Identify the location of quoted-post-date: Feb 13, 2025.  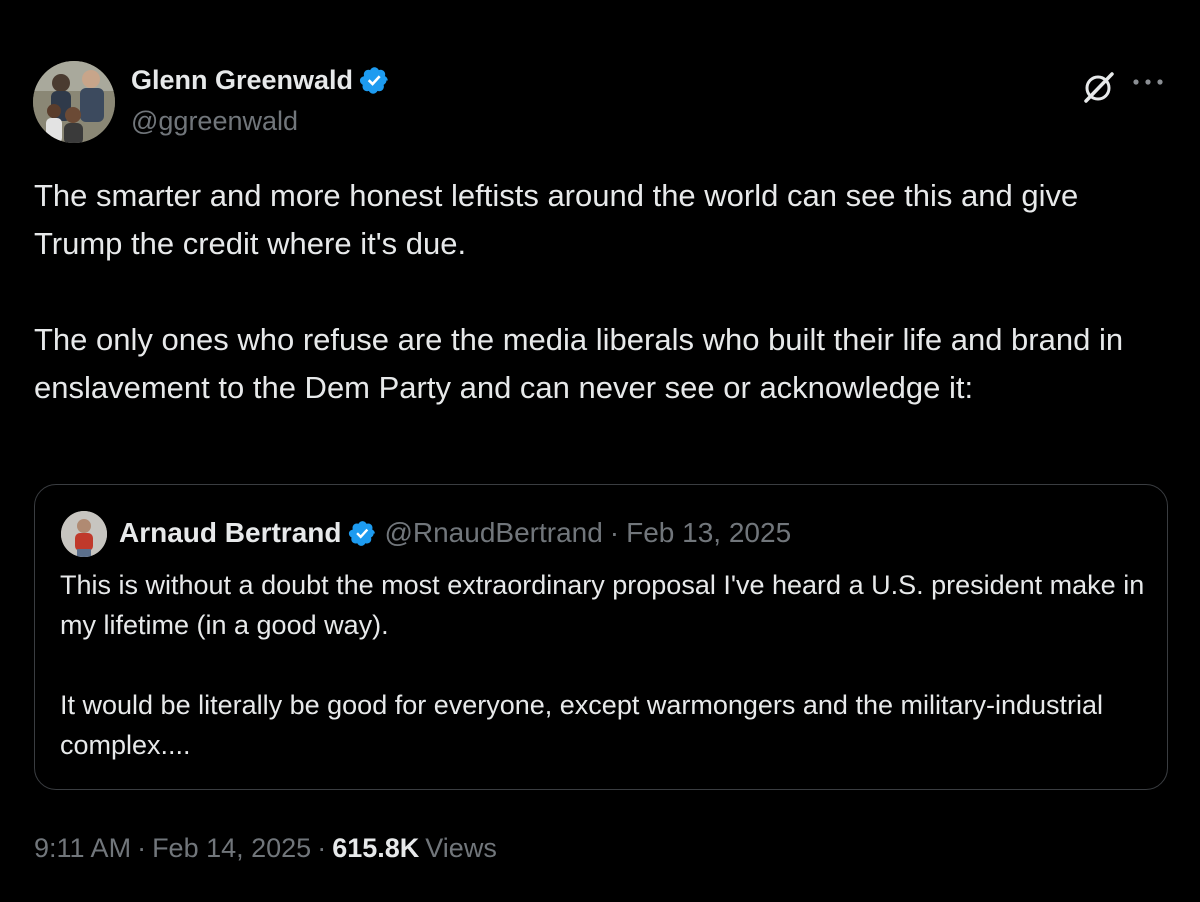
(708, 533).